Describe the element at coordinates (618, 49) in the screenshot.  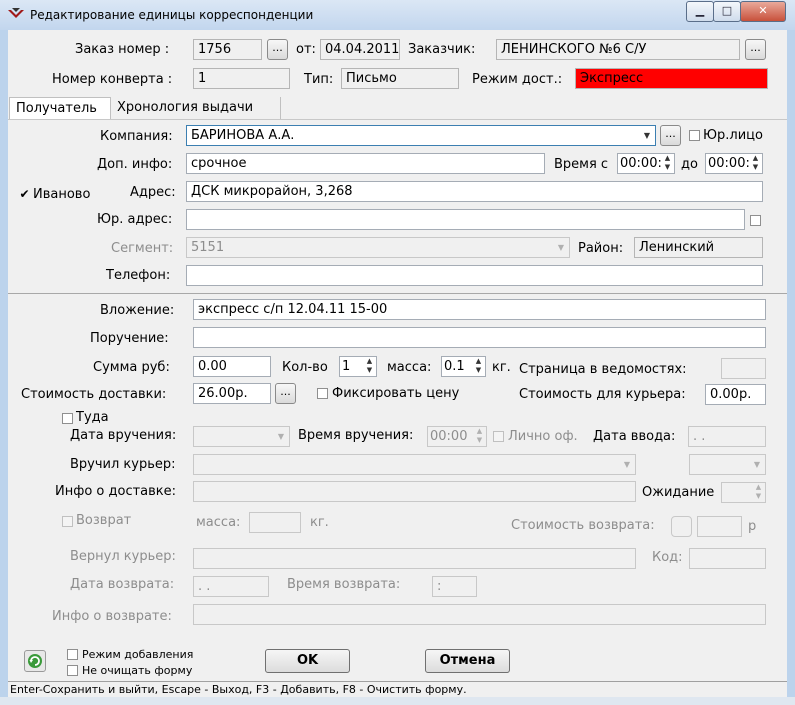
I see `customer-field: ЛЕНИНСКОГО №6 С/У` at that location.